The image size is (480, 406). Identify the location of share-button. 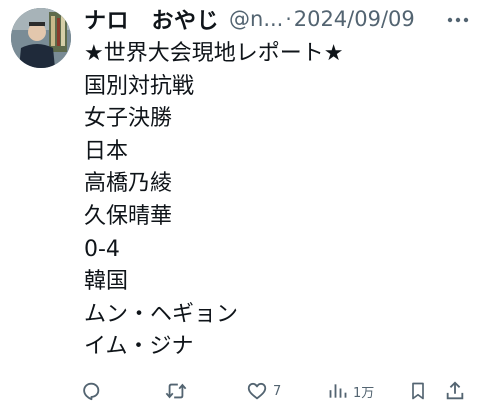
(455, 391).